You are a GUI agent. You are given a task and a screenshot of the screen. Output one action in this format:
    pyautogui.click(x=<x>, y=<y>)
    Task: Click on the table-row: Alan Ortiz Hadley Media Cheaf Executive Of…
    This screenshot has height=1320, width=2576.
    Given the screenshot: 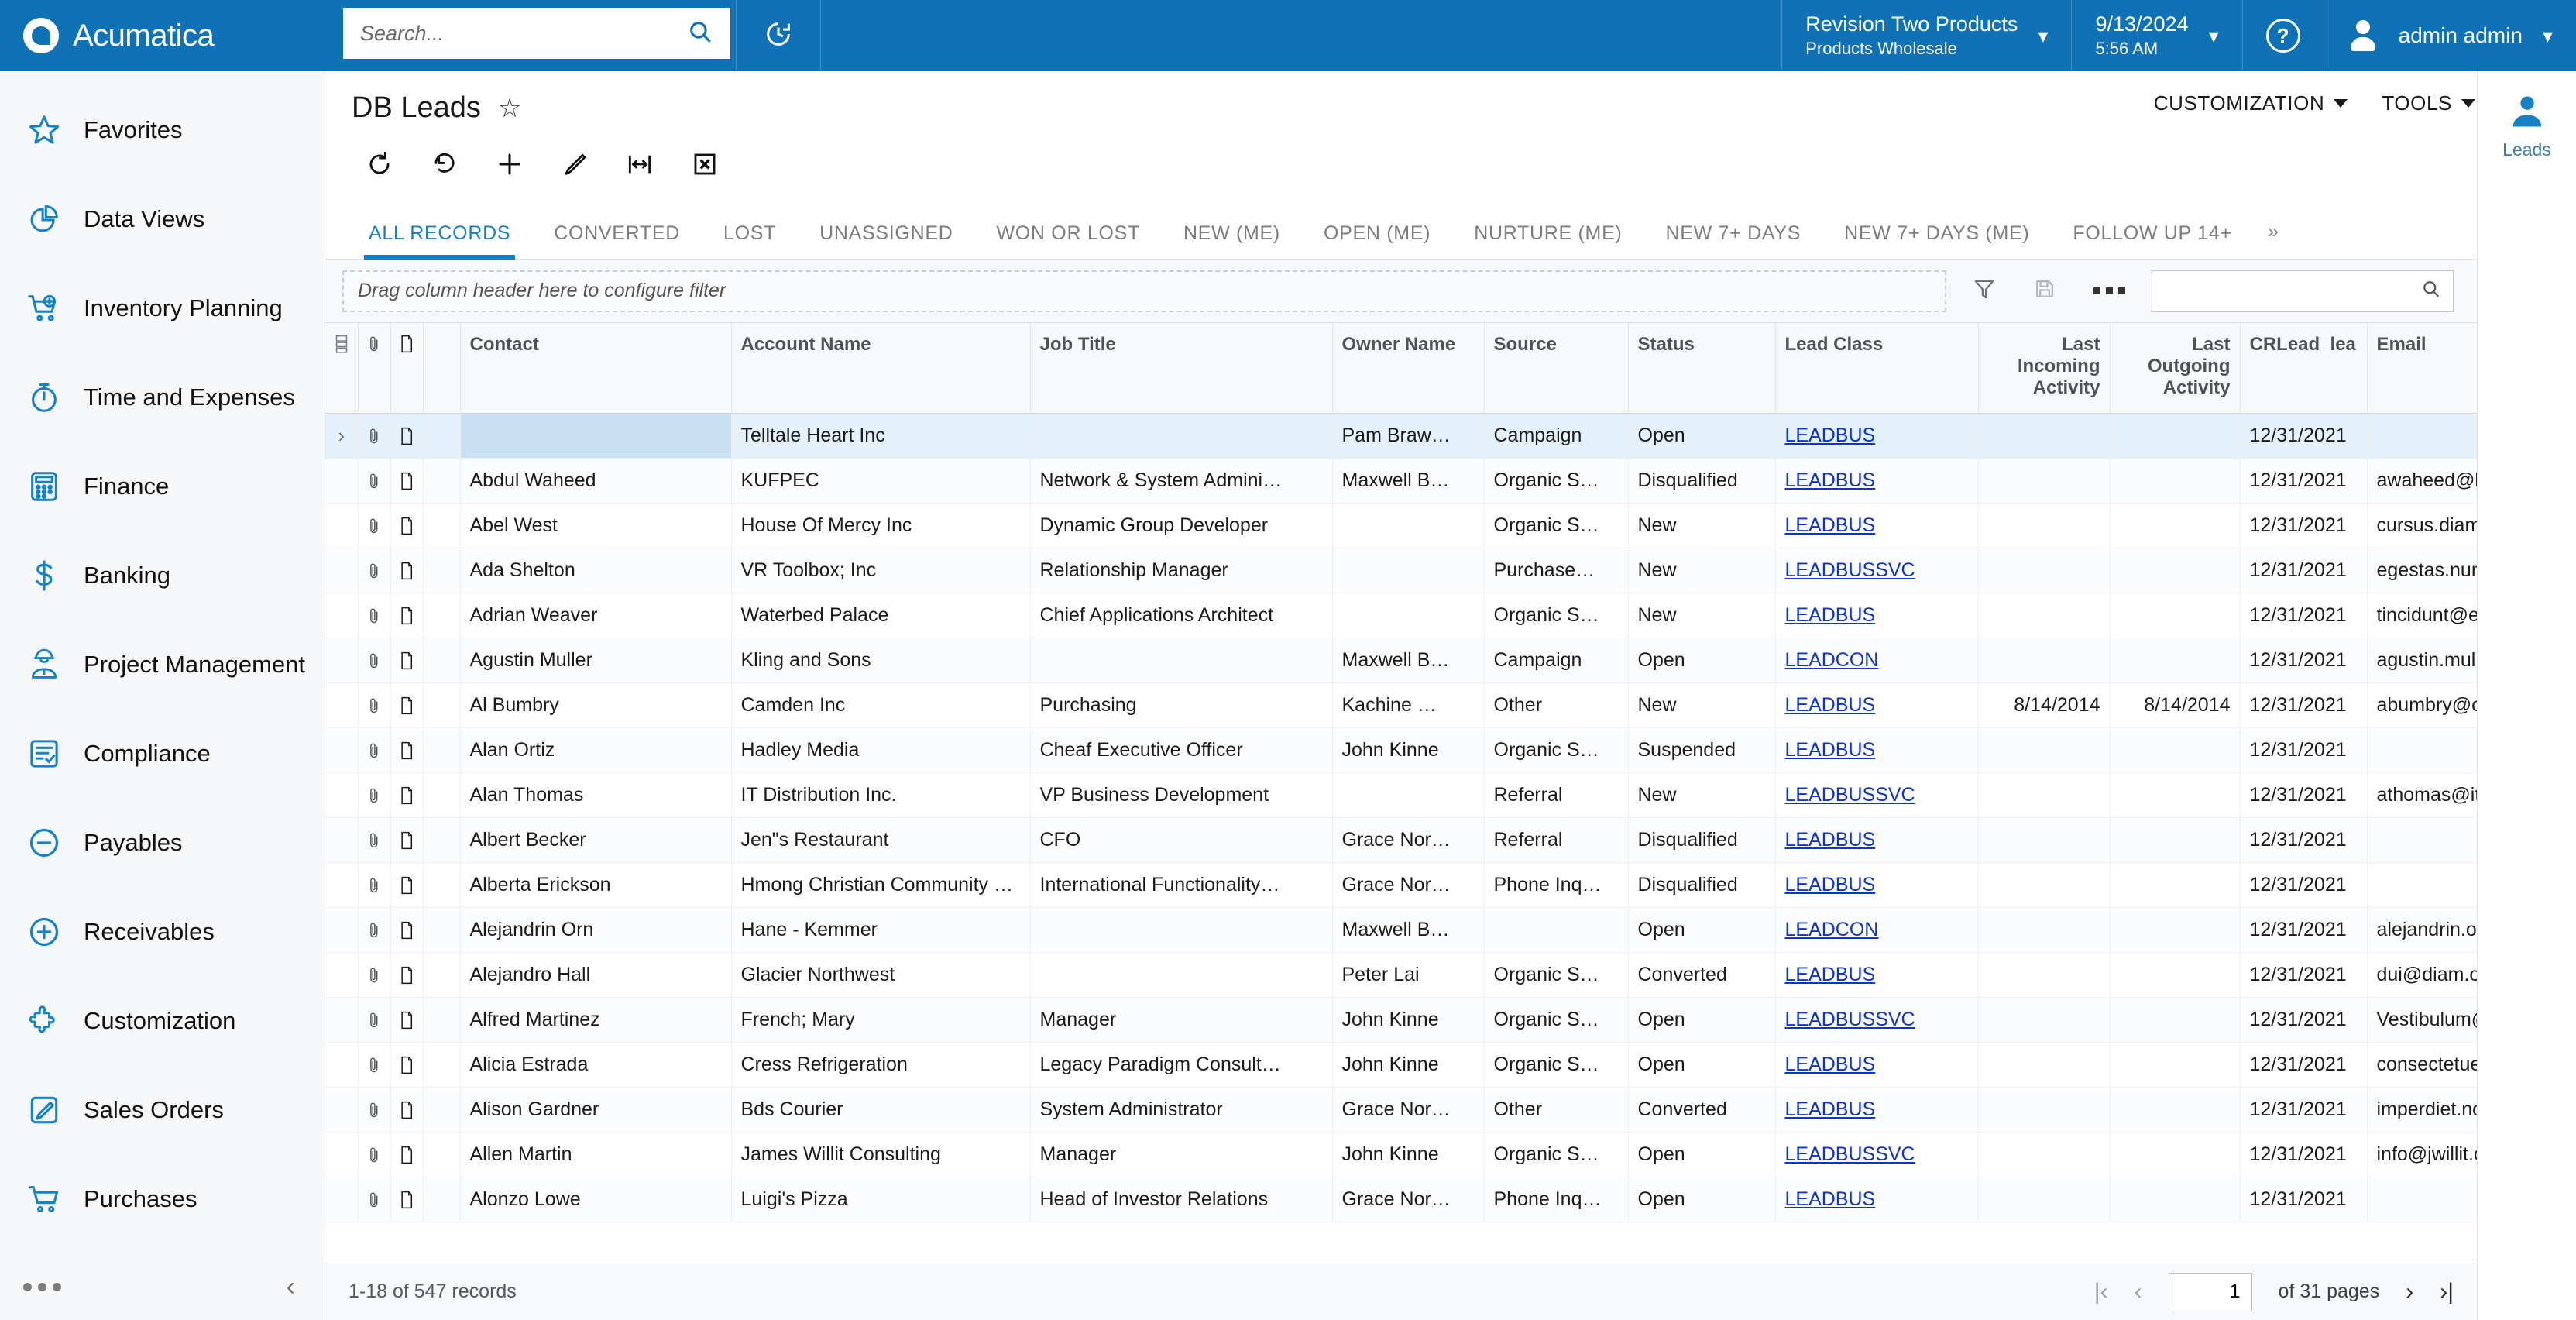 What is the action you would take?
    pyautogui.click(x=1401, y=750)
    